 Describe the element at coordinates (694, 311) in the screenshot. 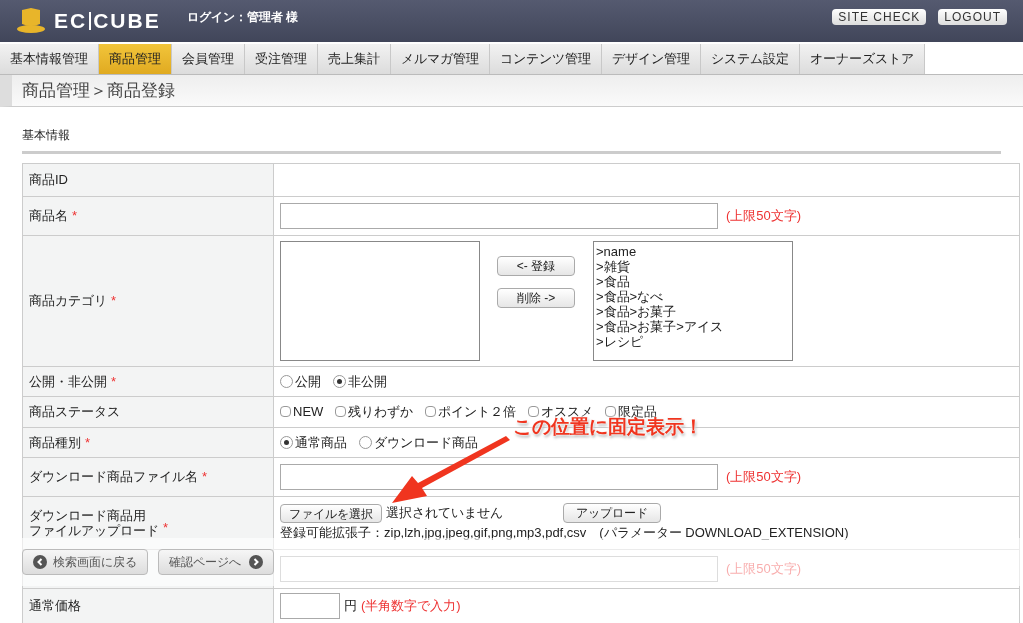

I see `category-option: >食品>お菓子` at that location.